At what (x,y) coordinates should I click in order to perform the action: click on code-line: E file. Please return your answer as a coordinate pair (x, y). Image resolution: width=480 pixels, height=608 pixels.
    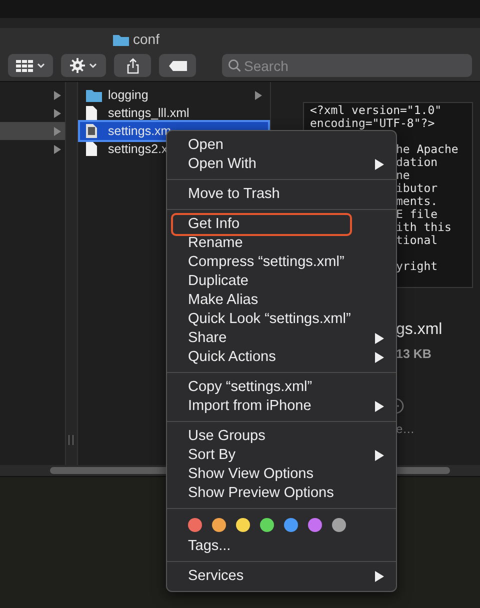
    Looking at the image, I should click on (417, 214).